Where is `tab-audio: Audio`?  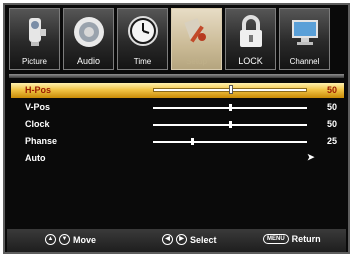 tab-audio: Audio is located at coordinates (88, 39).